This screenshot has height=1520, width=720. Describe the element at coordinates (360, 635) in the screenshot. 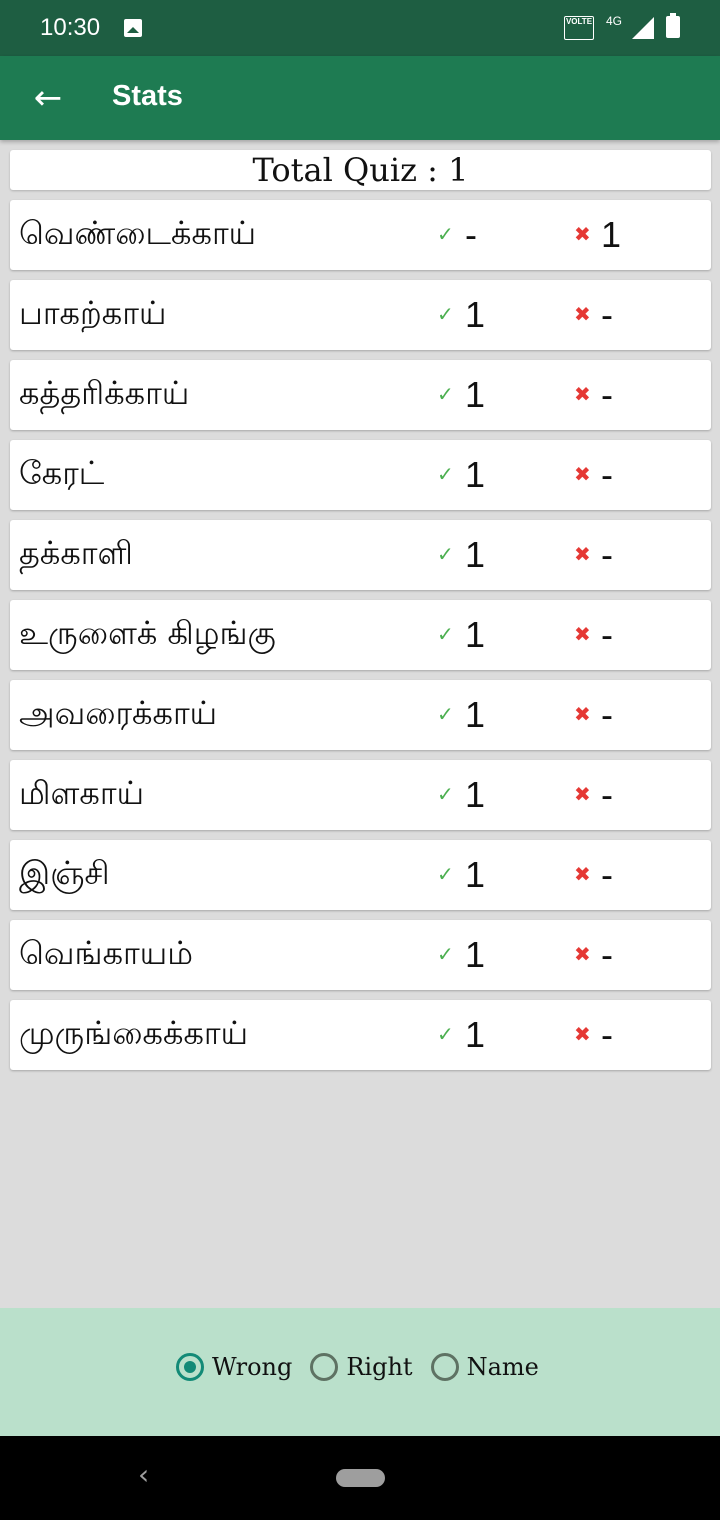

I see `stat-row: உருளைக் கிழங்கு ✓ 1 ✖ -` at that location.